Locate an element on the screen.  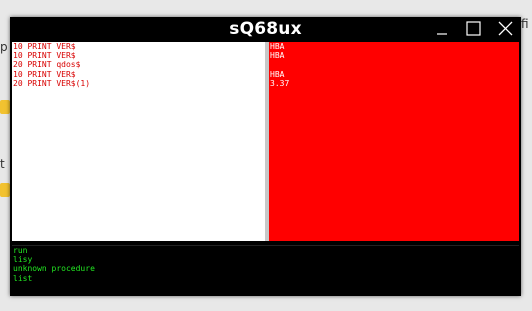
maximize-icon is located at coordinates (473, 28).